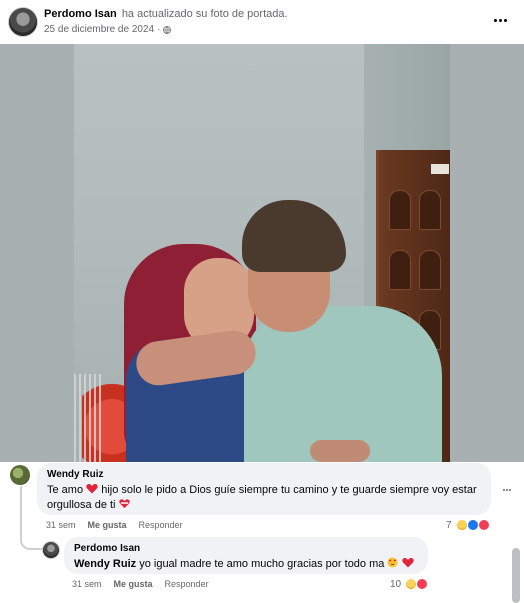 Image resolution: width=524 pixels, height=603 pixels. Describe the element at coordinates (133, 584) in the screenshot. I see `like-reply-button: Me gusta` at that location.